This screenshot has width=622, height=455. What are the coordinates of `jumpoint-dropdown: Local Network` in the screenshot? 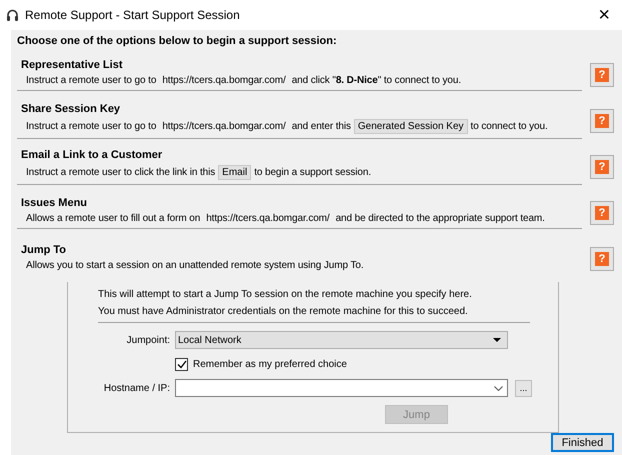 It's located at (341, 340).